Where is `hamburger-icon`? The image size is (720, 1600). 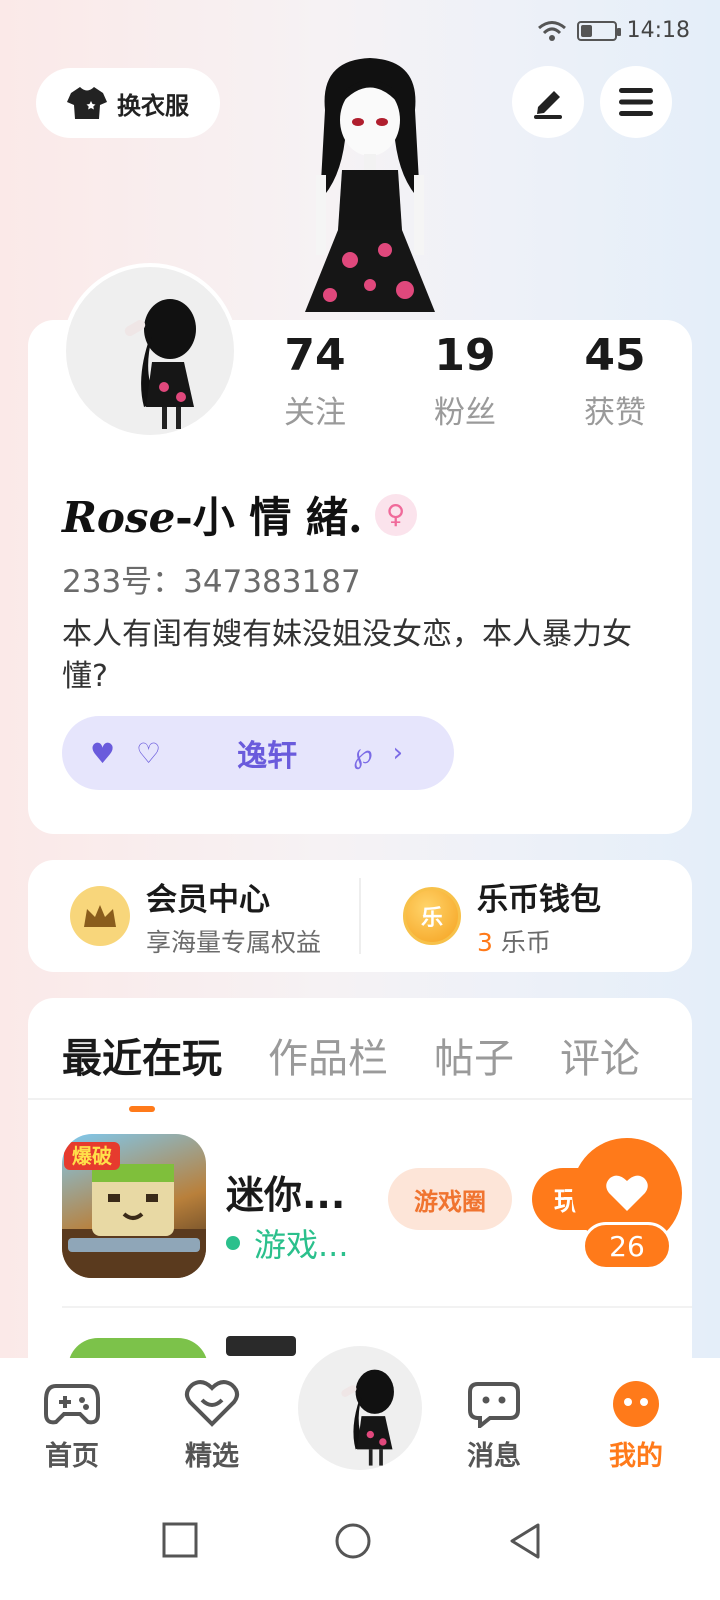
hamburger-icon is located at coordinates (636, 102).